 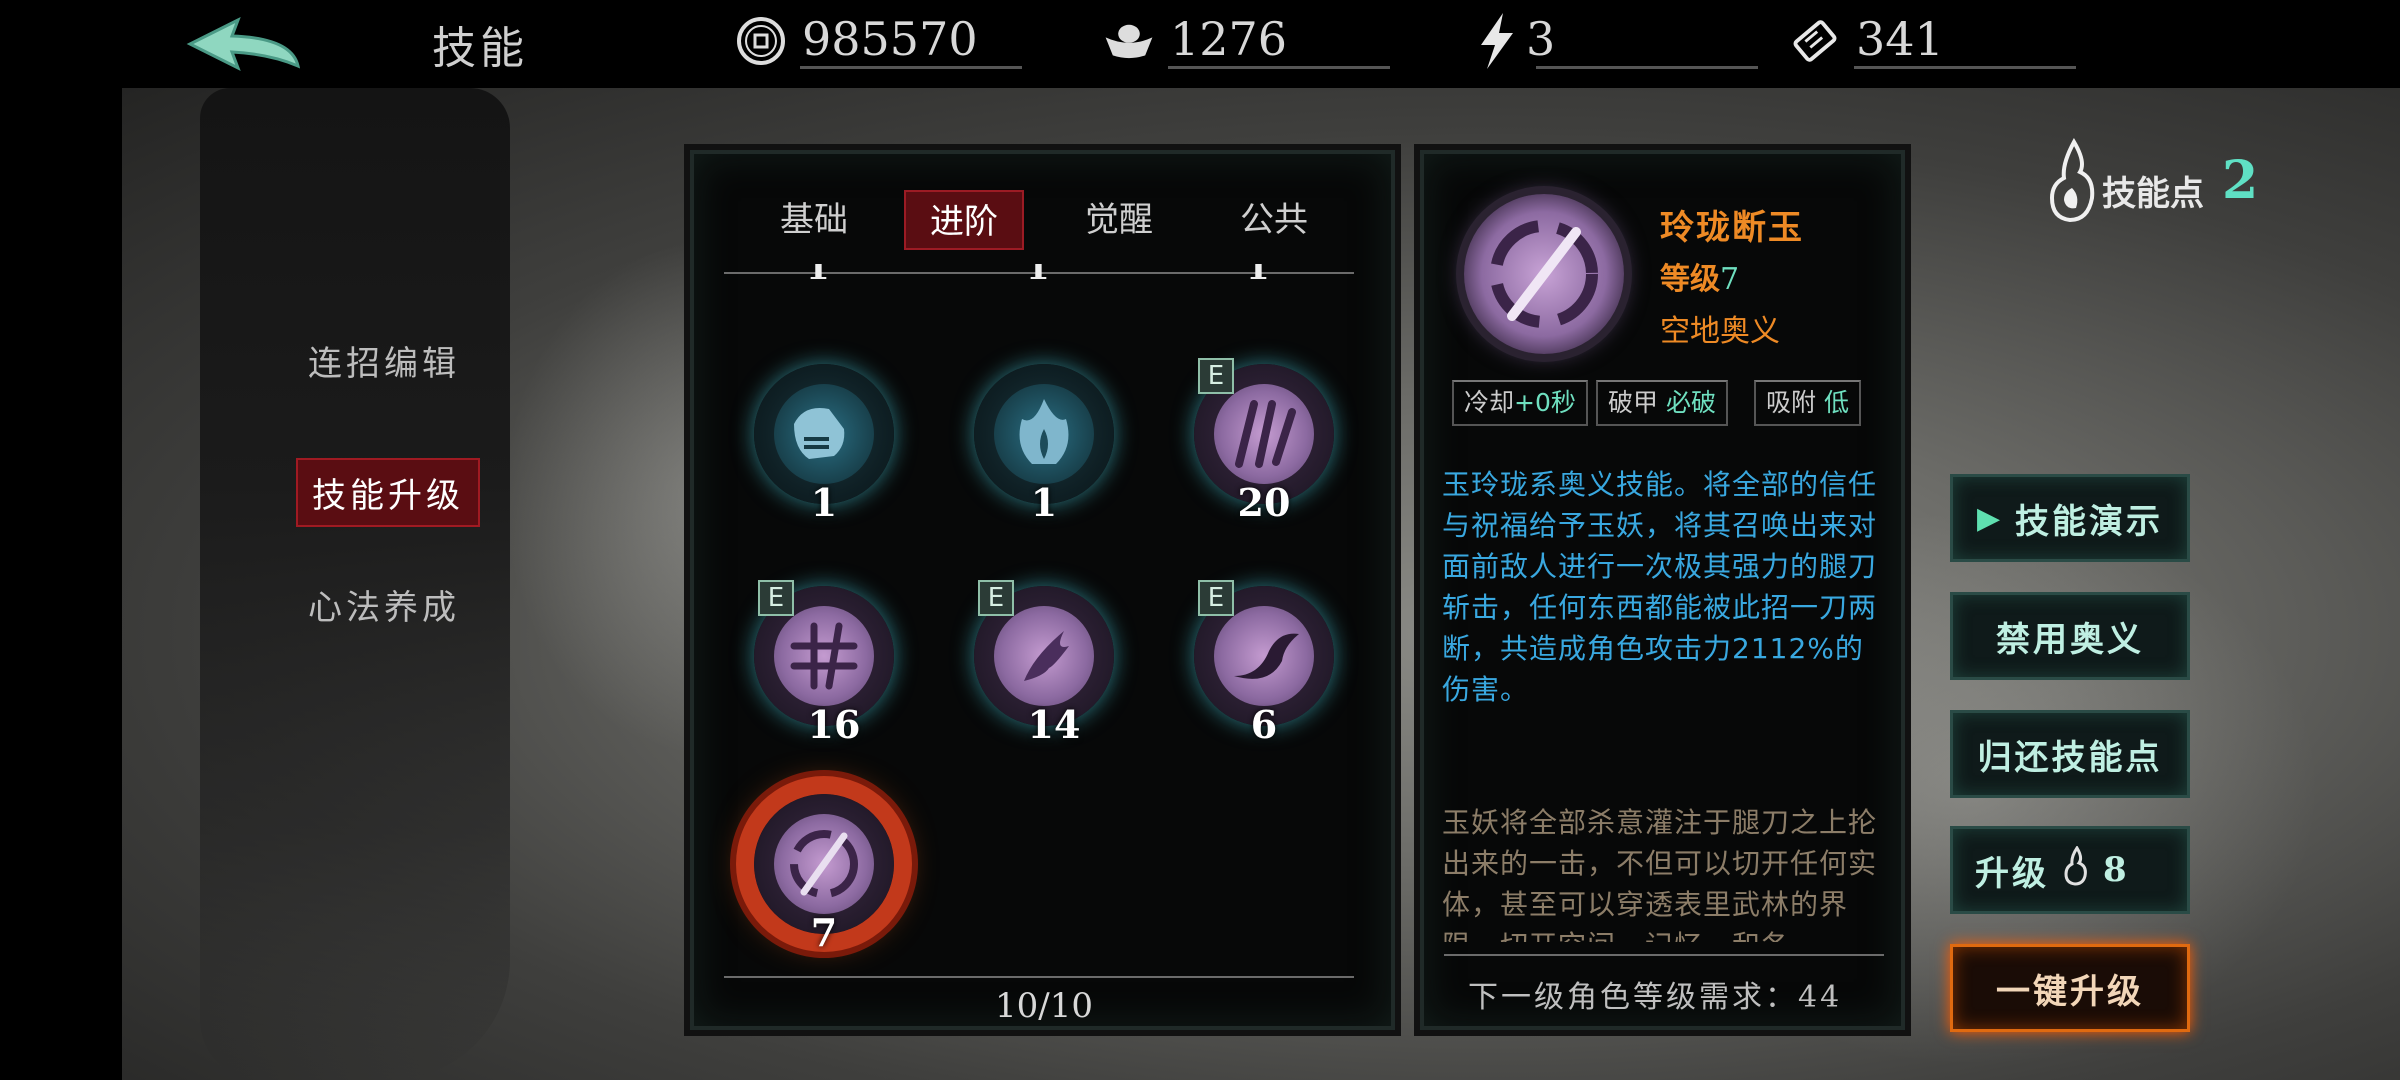 I want to click on skill-tabs: 基础 进阶 觉醒 公共, so click(x=1054, y=220).